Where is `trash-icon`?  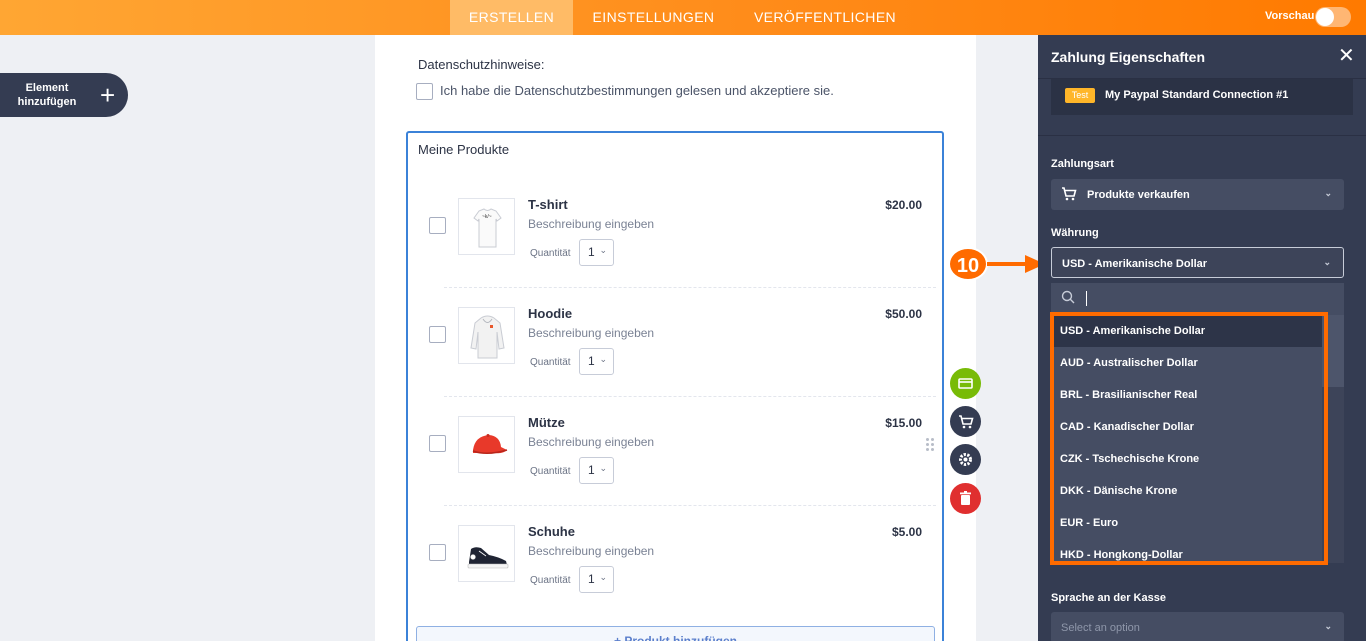
trash-icon is located at coordinates (965, 498).